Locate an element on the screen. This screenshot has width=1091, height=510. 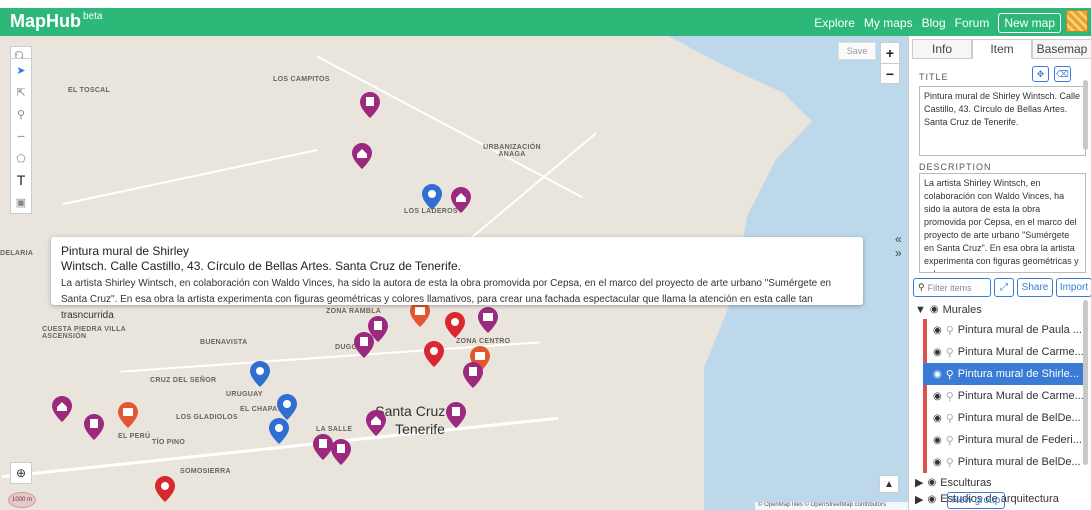
tab-item: Item is located at coordinates (1002, 49).